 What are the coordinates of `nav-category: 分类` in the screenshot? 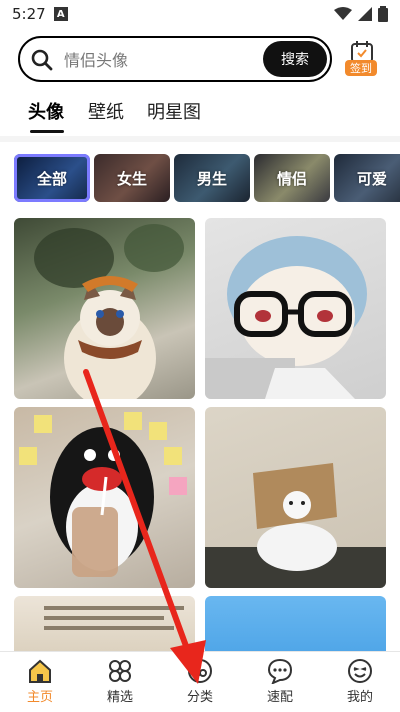 It's located at (200, 683).